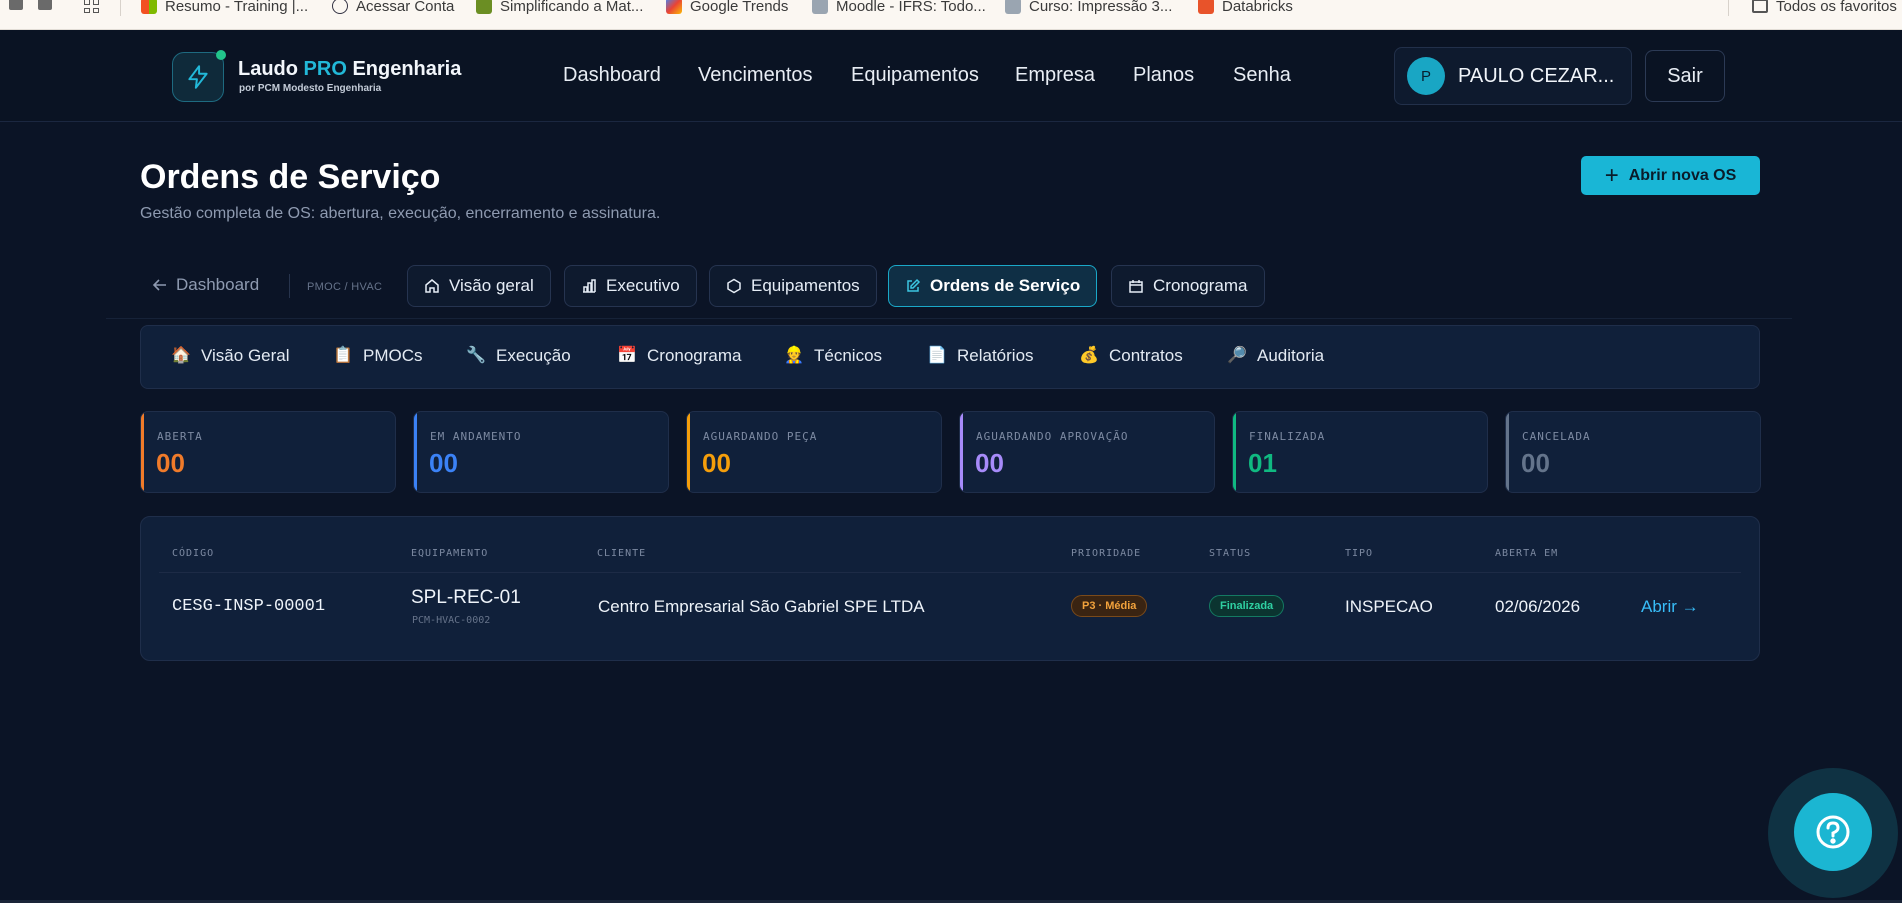 Image resolution: width=1902 pixels, height=903 pixels. What do you see at coordinates (541, 452) in the screenshot?
I see `stat-card-em-andamento: EM ANDAMENTO 00` at bounding box center [541, 452].